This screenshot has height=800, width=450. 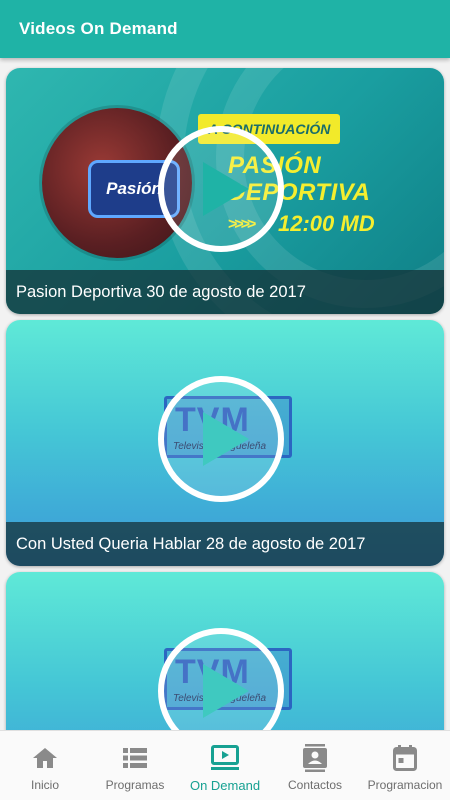 What do you see at coordinates (315, 785) in the screenshot?
I see `nav-item-label: Contactos` at bounding box center [315, 785].